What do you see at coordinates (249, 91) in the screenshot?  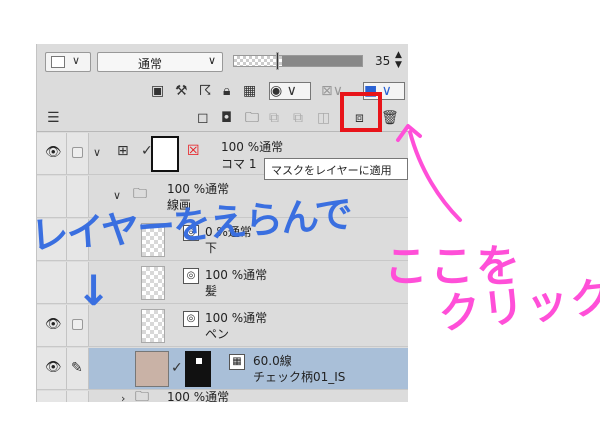 I see `lock-transparency-icon: ▦` at bounding box center [249, 91].